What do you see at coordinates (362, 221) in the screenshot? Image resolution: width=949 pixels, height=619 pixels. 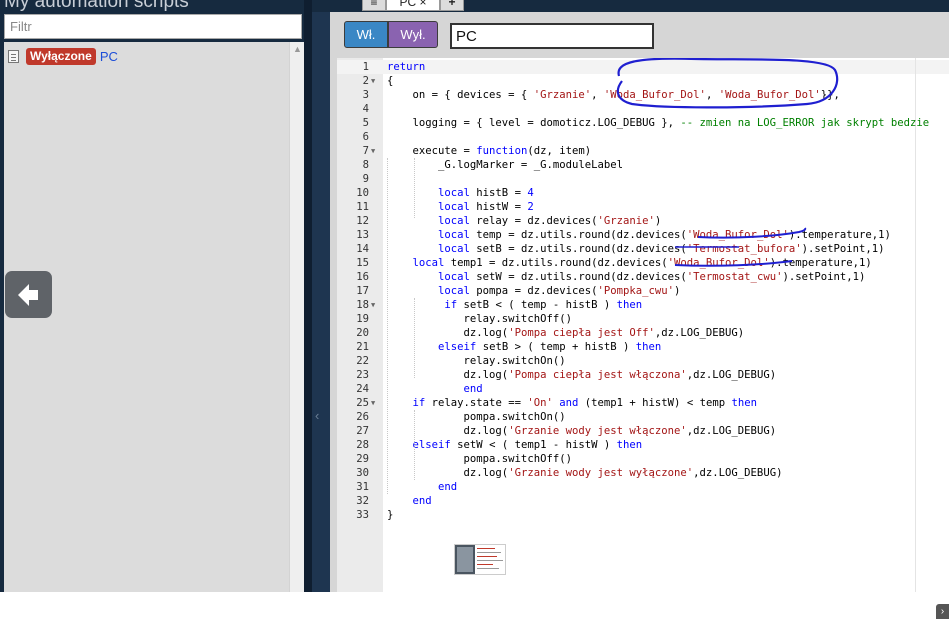 I see `line-number: 12` at bounding box center [362, 221].